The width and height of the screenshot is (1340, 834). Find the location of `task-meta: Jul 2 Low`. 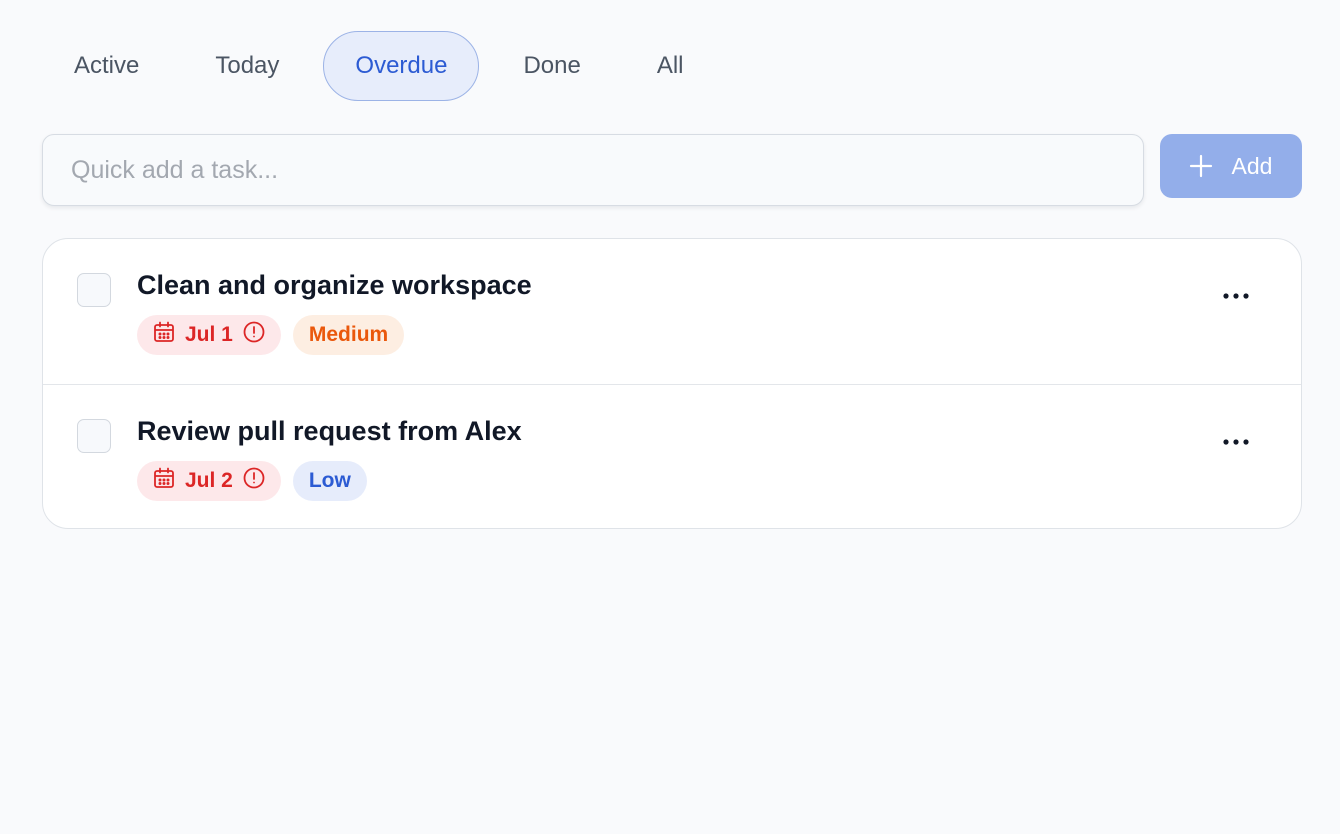

task-meta: Jul 2 Low is located at coordinates (252, 481).